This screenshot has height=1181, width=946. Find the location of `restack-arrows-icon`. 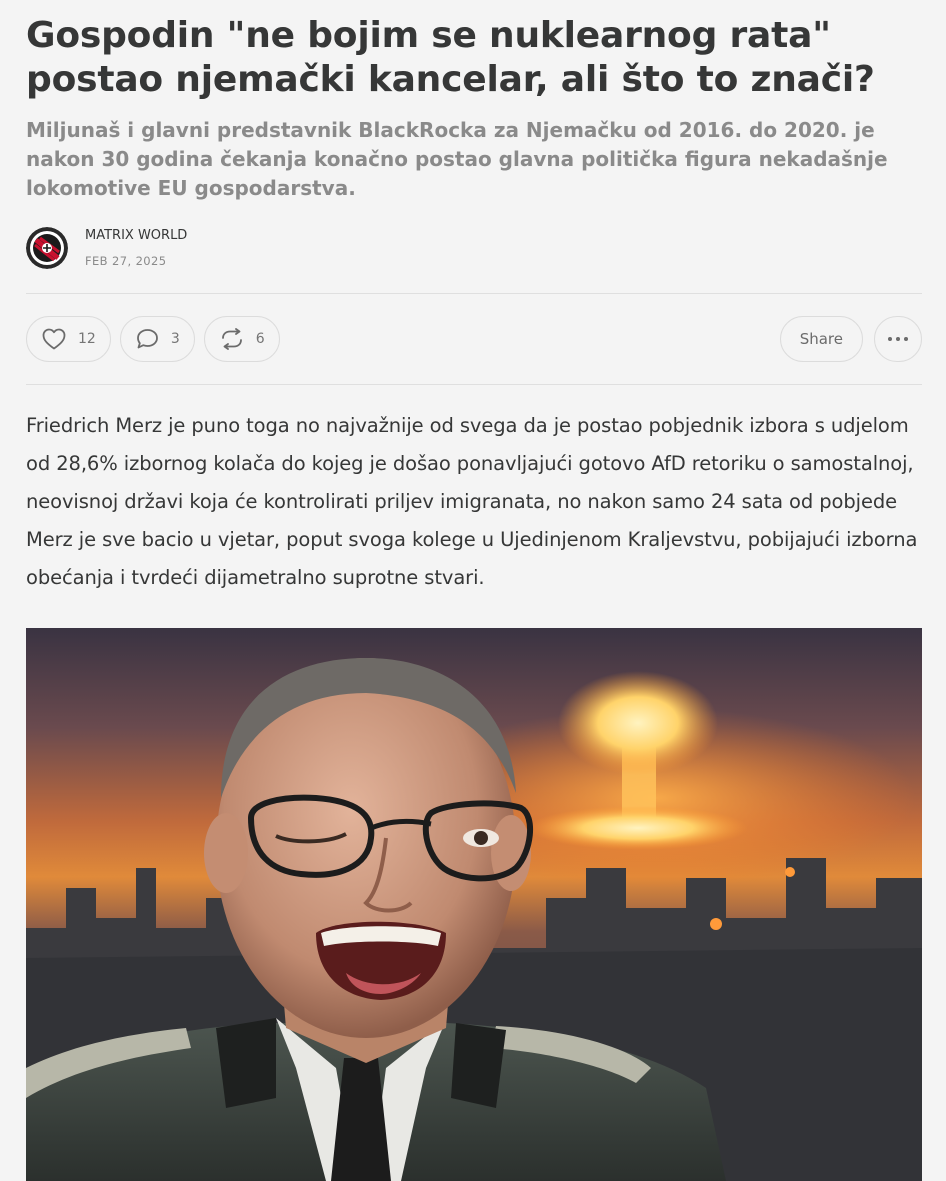

restack-arrows-icon is located at coordinates (231, 339).